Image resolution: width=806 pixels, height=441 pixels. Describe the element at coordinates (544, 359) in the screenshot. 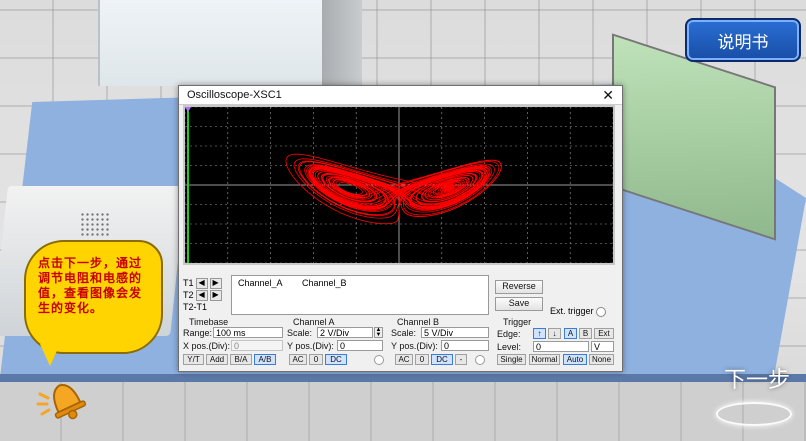

I see `trigger-normal-button: Normal` at that location.